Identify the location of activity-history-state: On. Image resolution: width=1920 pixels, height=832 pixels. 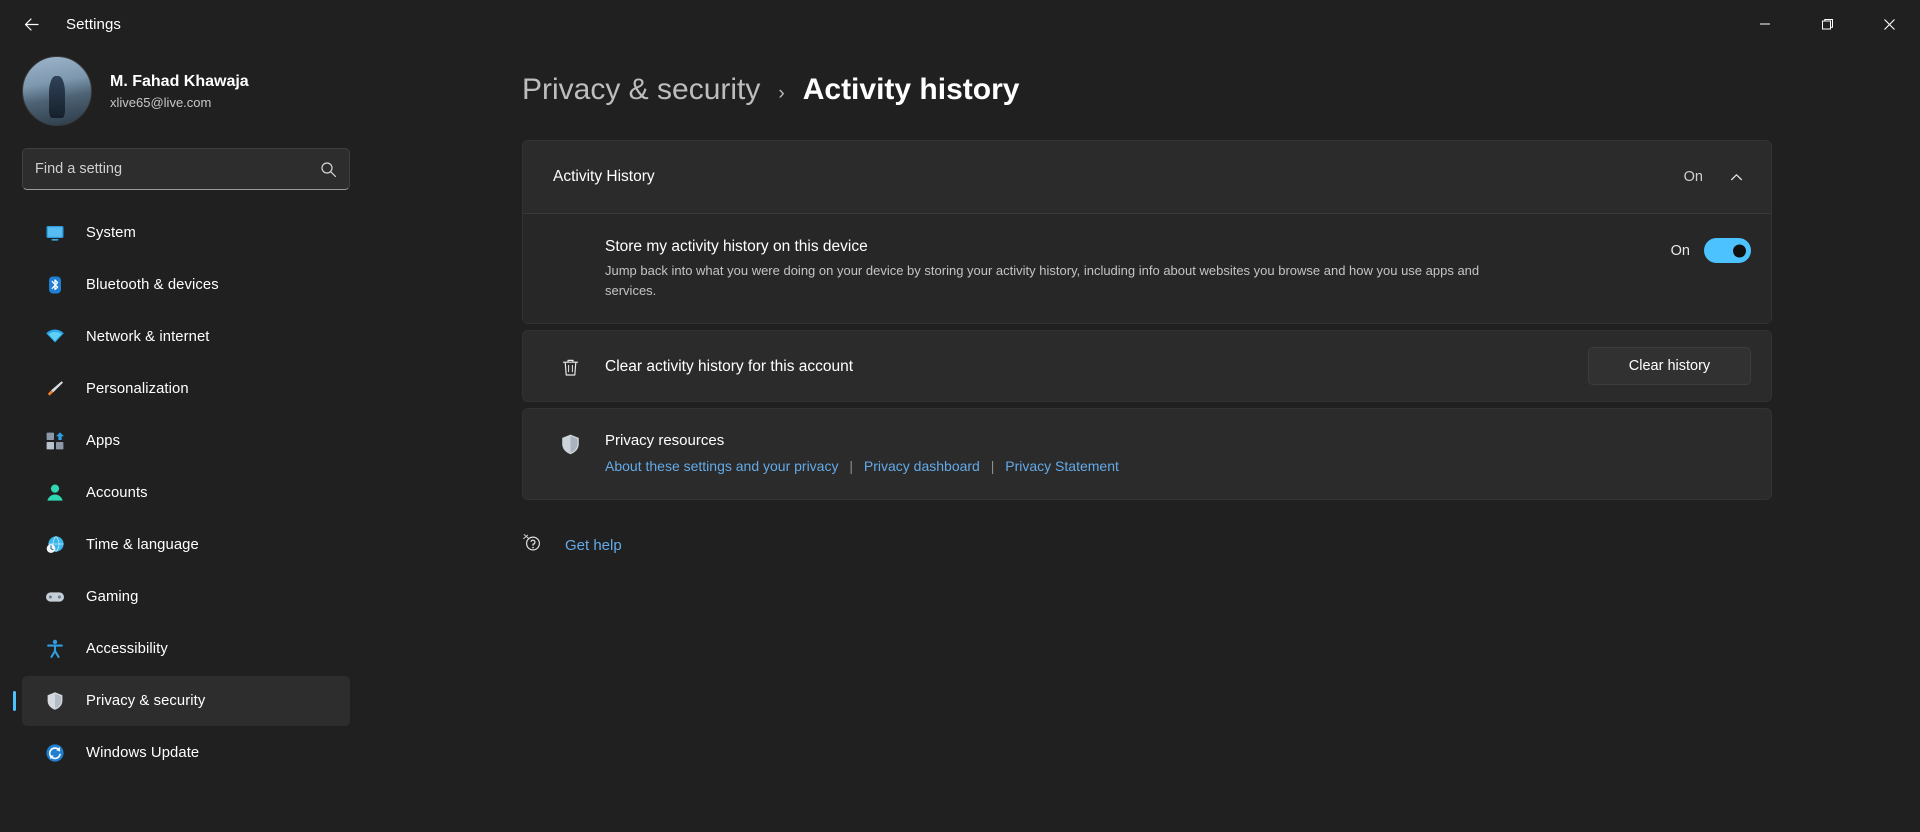
(1693, 177).